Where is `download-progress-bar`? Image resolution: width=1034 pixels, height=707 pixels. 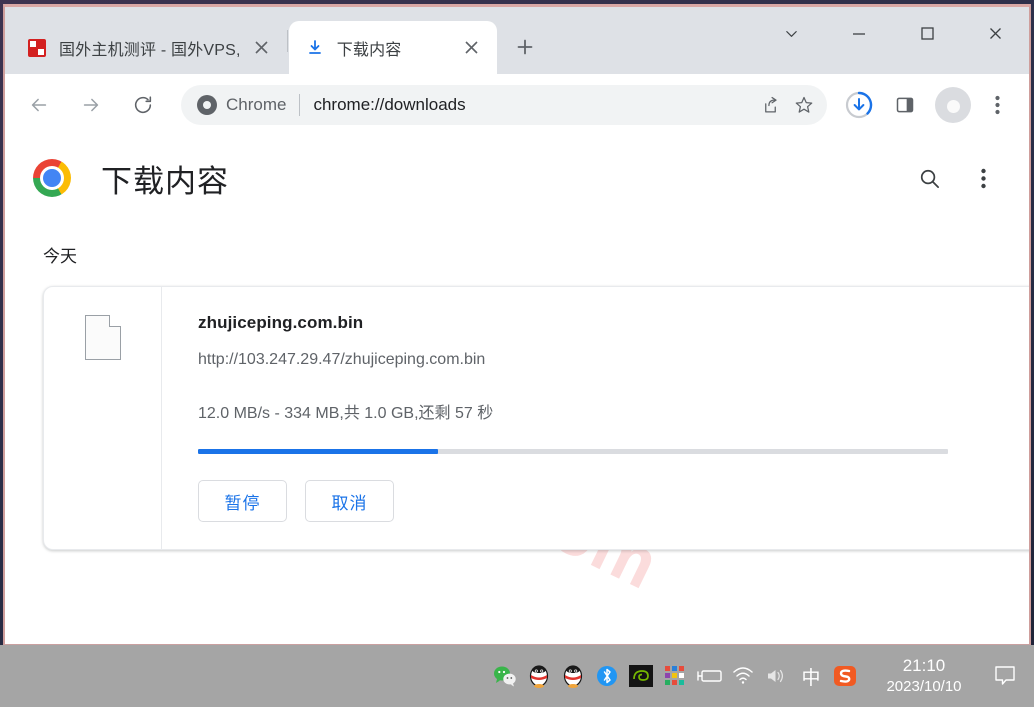
download-progress-bar is located at coordinates (573, 451).